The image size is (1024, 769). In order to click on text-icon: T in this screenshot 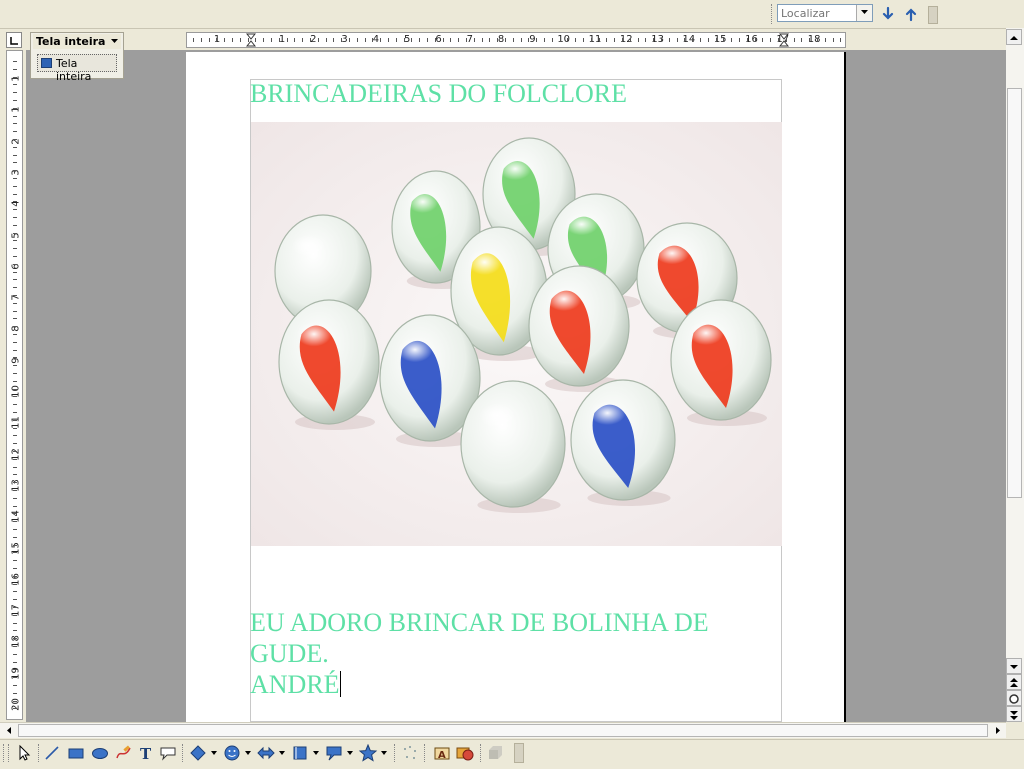, I will do `click(146, 753)`.